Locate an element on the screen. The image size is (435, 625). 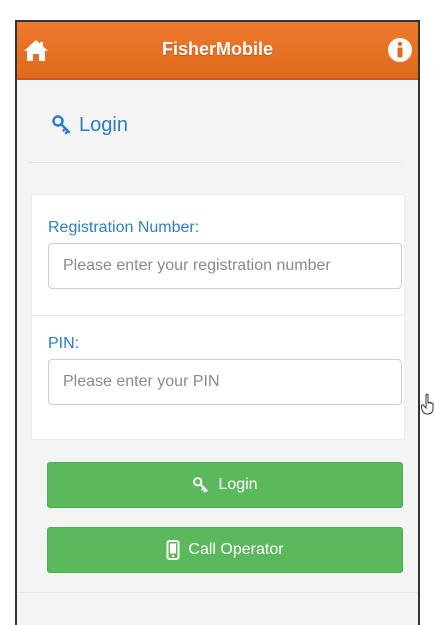
pin-label: PIN: is located at coordinates (64, 343).